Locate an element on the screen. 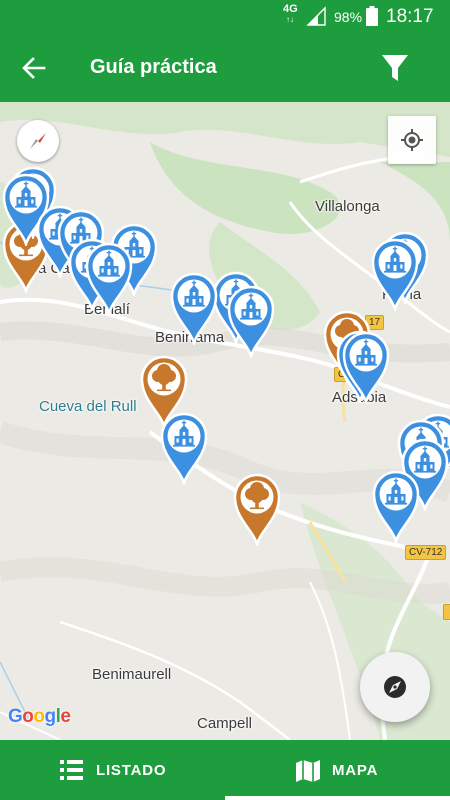  navigation-arrow-icon is located at coordinates (395, 687).